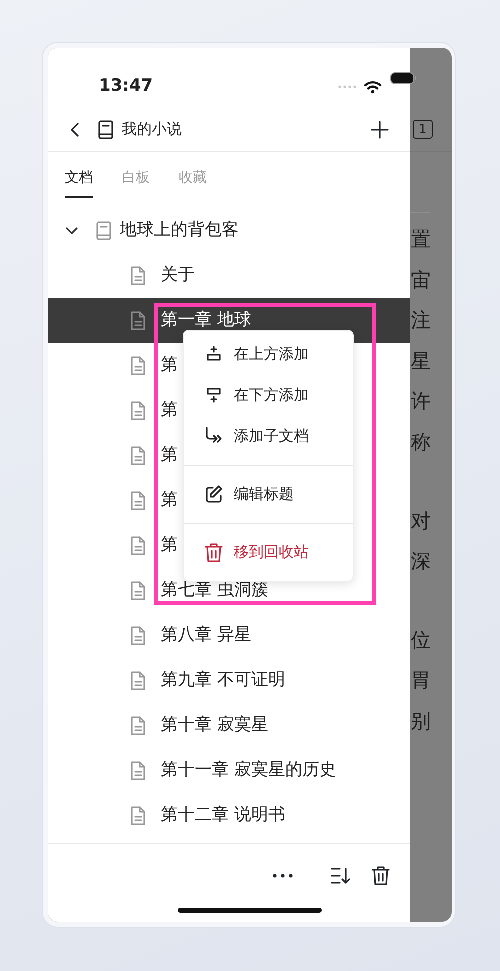 The image size is (500, 971). I want to click on document-title: 第十一章 寂寞星的历史, so click(248, 770).